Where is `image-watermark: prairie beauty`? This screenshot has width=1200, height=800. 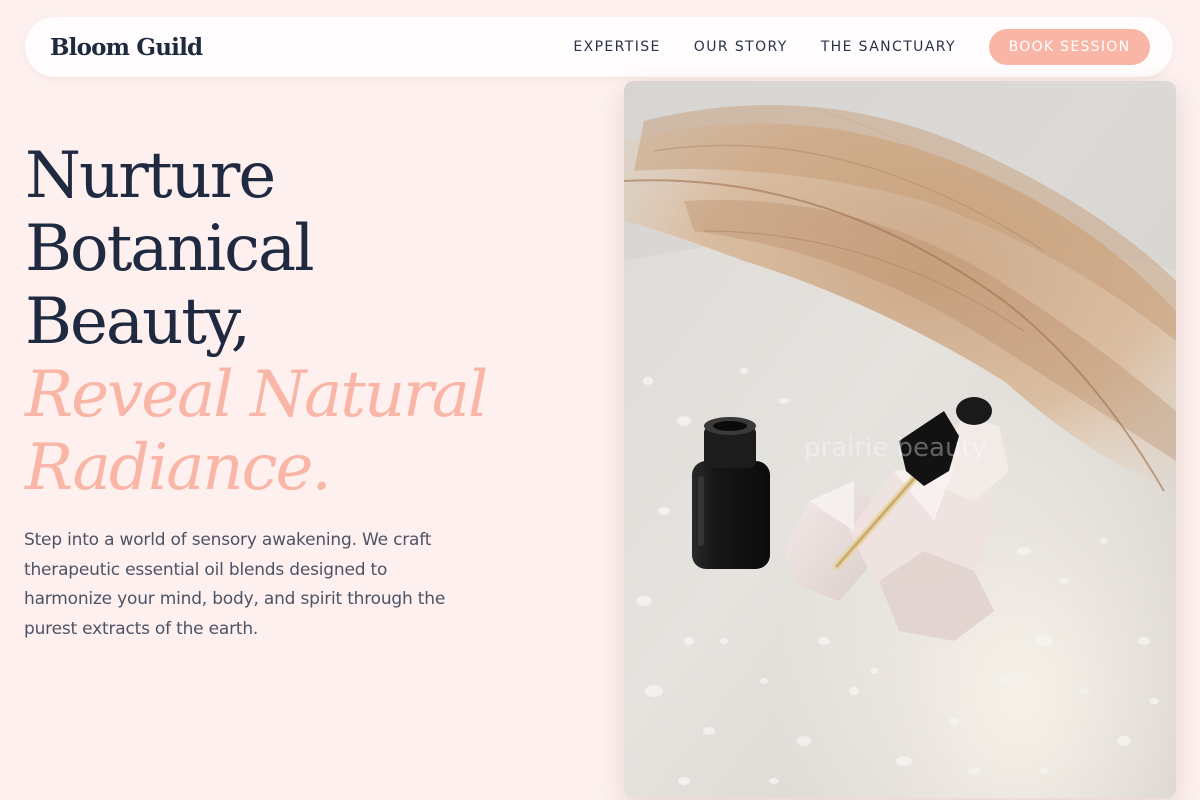
image-watermark: prairie beauty is located at coordinates (895, 448).